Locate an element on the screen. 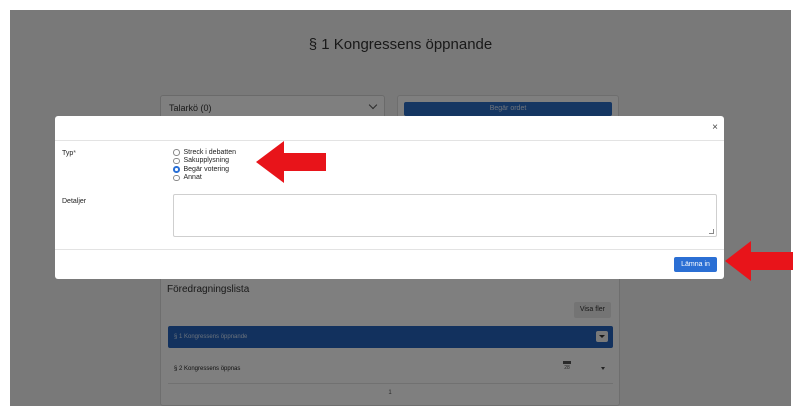 Image resolution: width=800 pixels, height=406 pixels. radio-option-begar-votering: Begär votering is located at coordinates (204, 169).